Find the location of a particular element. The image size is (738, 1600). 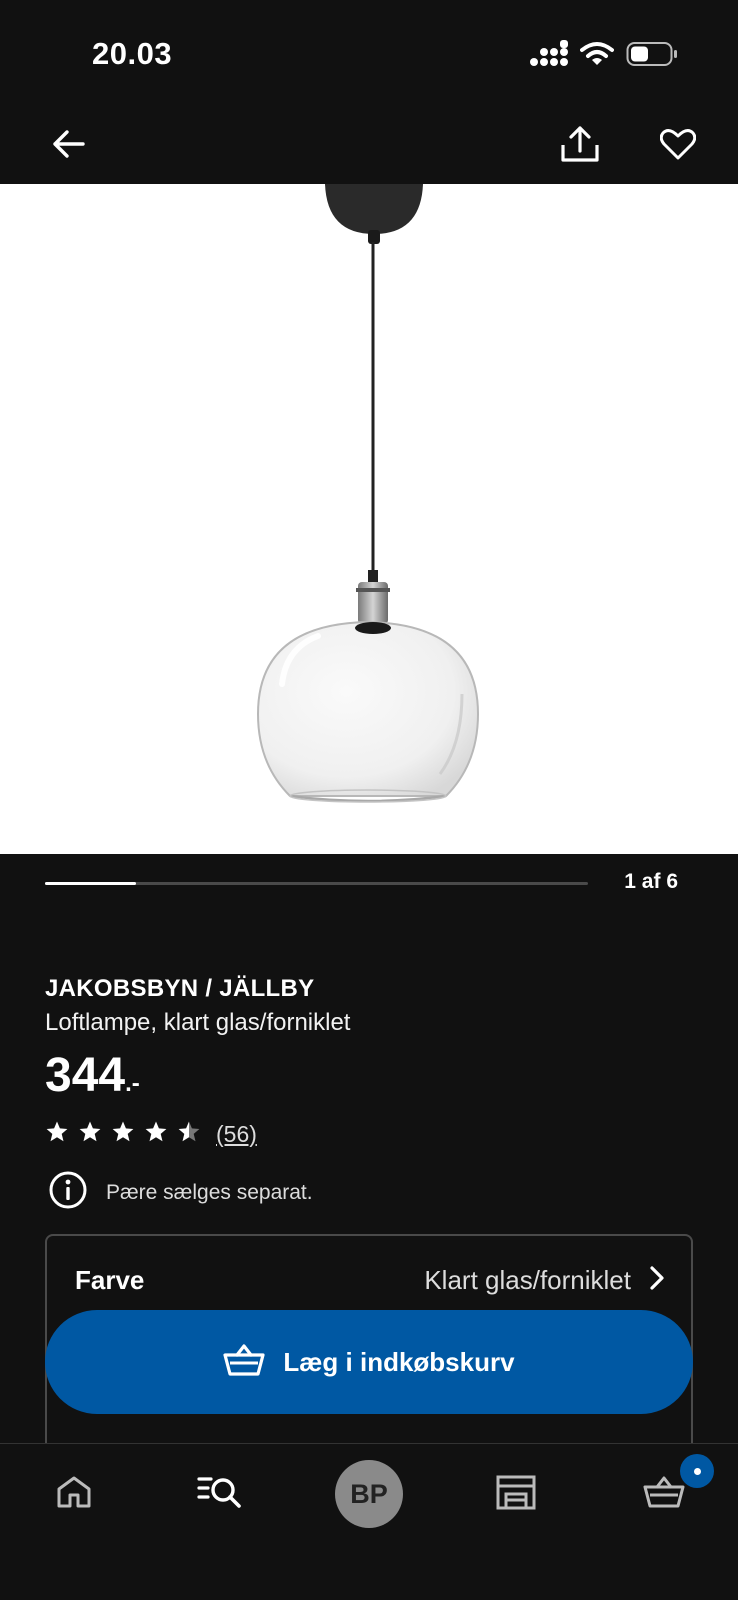

chevron-right-icon is located at coordinates (657, 1280).